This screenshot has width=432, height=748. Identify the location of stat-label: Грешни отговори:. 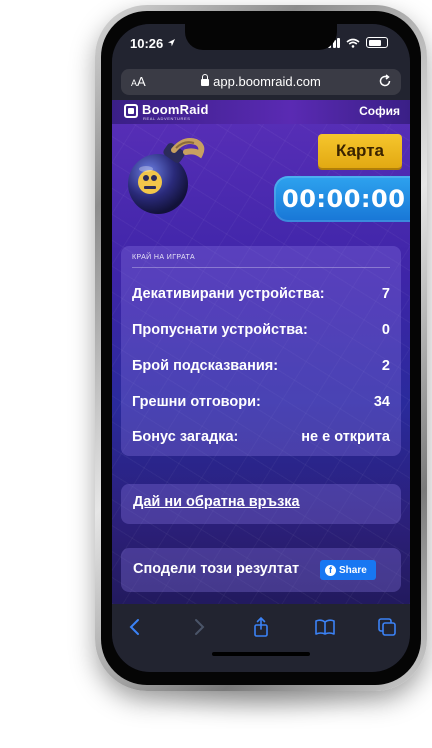
(196, 402).